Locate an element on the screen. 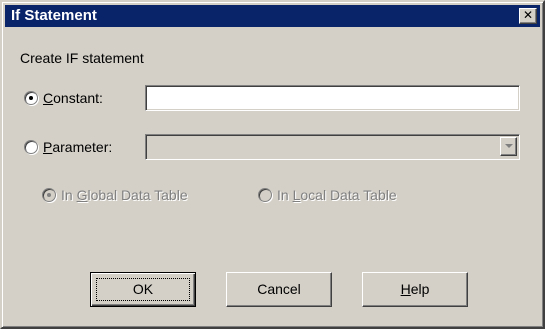 This screenshot has height=329, width=545. global-data-table-radio is located at coordinates (49, 195).